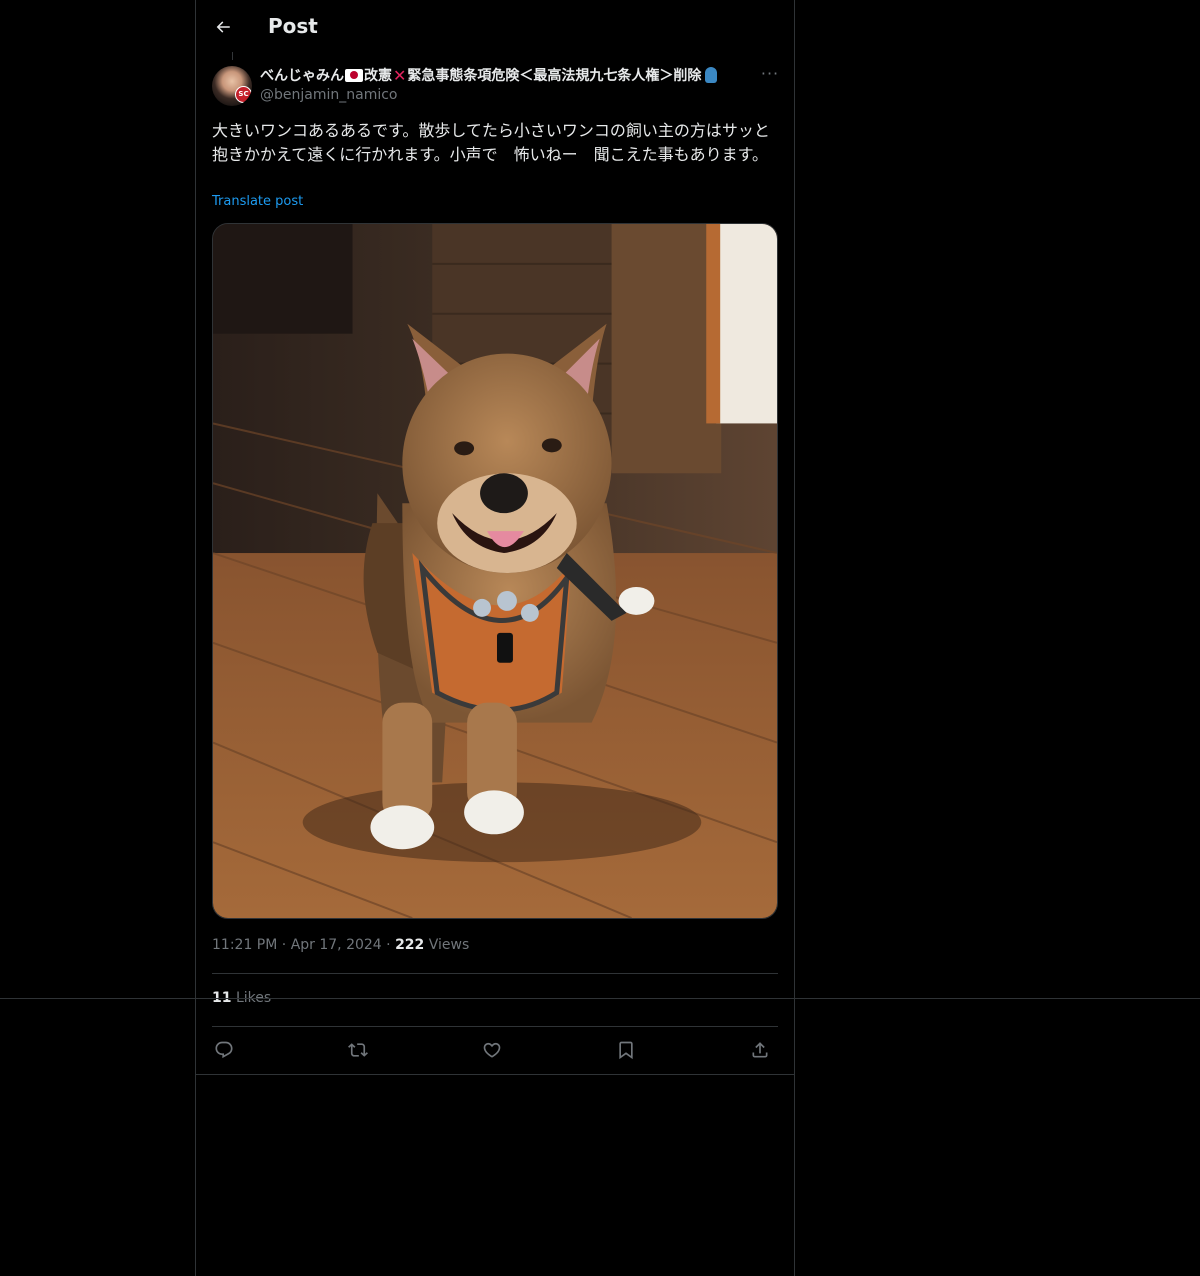 The height and width of the screenshot is (1276, 1200). I want to click on views-label: Views, so click(449, 945).